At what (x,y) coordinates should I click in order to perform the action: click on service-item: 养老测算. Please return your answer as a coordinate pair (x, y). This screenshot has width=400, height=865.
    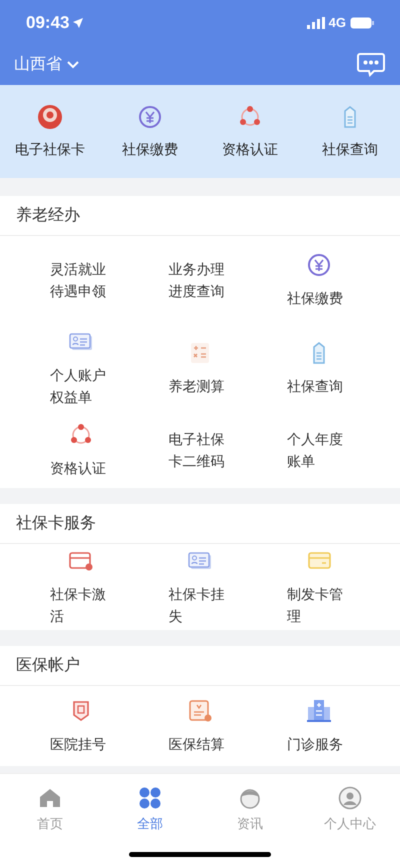
    Looking at the image, I should click on (200, 368).